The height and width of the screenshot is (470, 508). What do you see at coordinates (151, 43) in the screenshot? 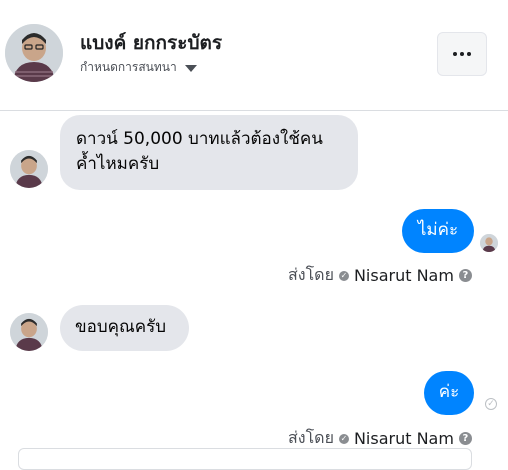
I see `contact-name: แบงค์ ยกกระบัตร` at bounding box center [151, 43].